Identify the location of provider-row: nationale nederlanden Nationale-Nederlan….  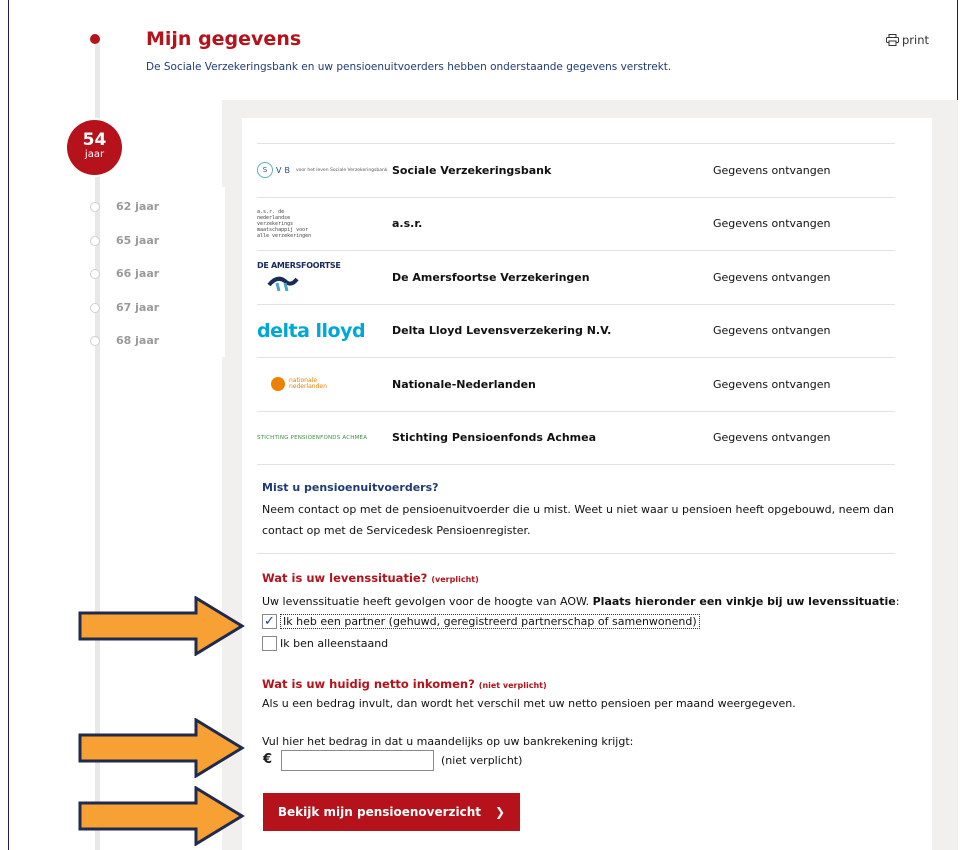
(576, 385).